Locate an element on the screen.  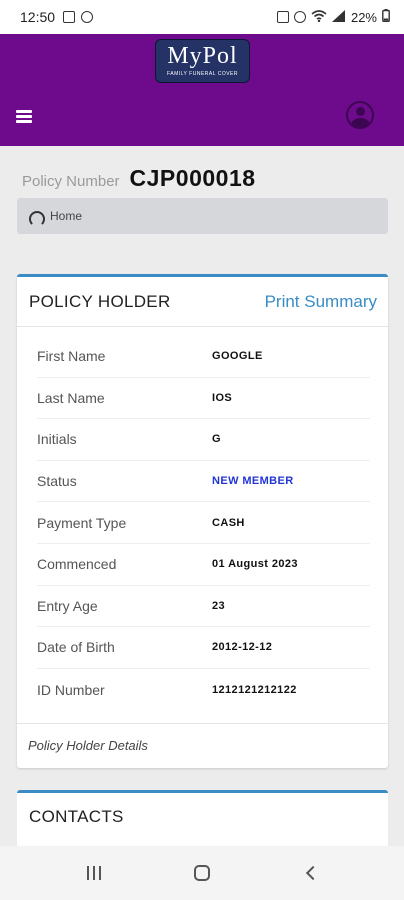
alarm-icon is located at coordinates (299, 17).